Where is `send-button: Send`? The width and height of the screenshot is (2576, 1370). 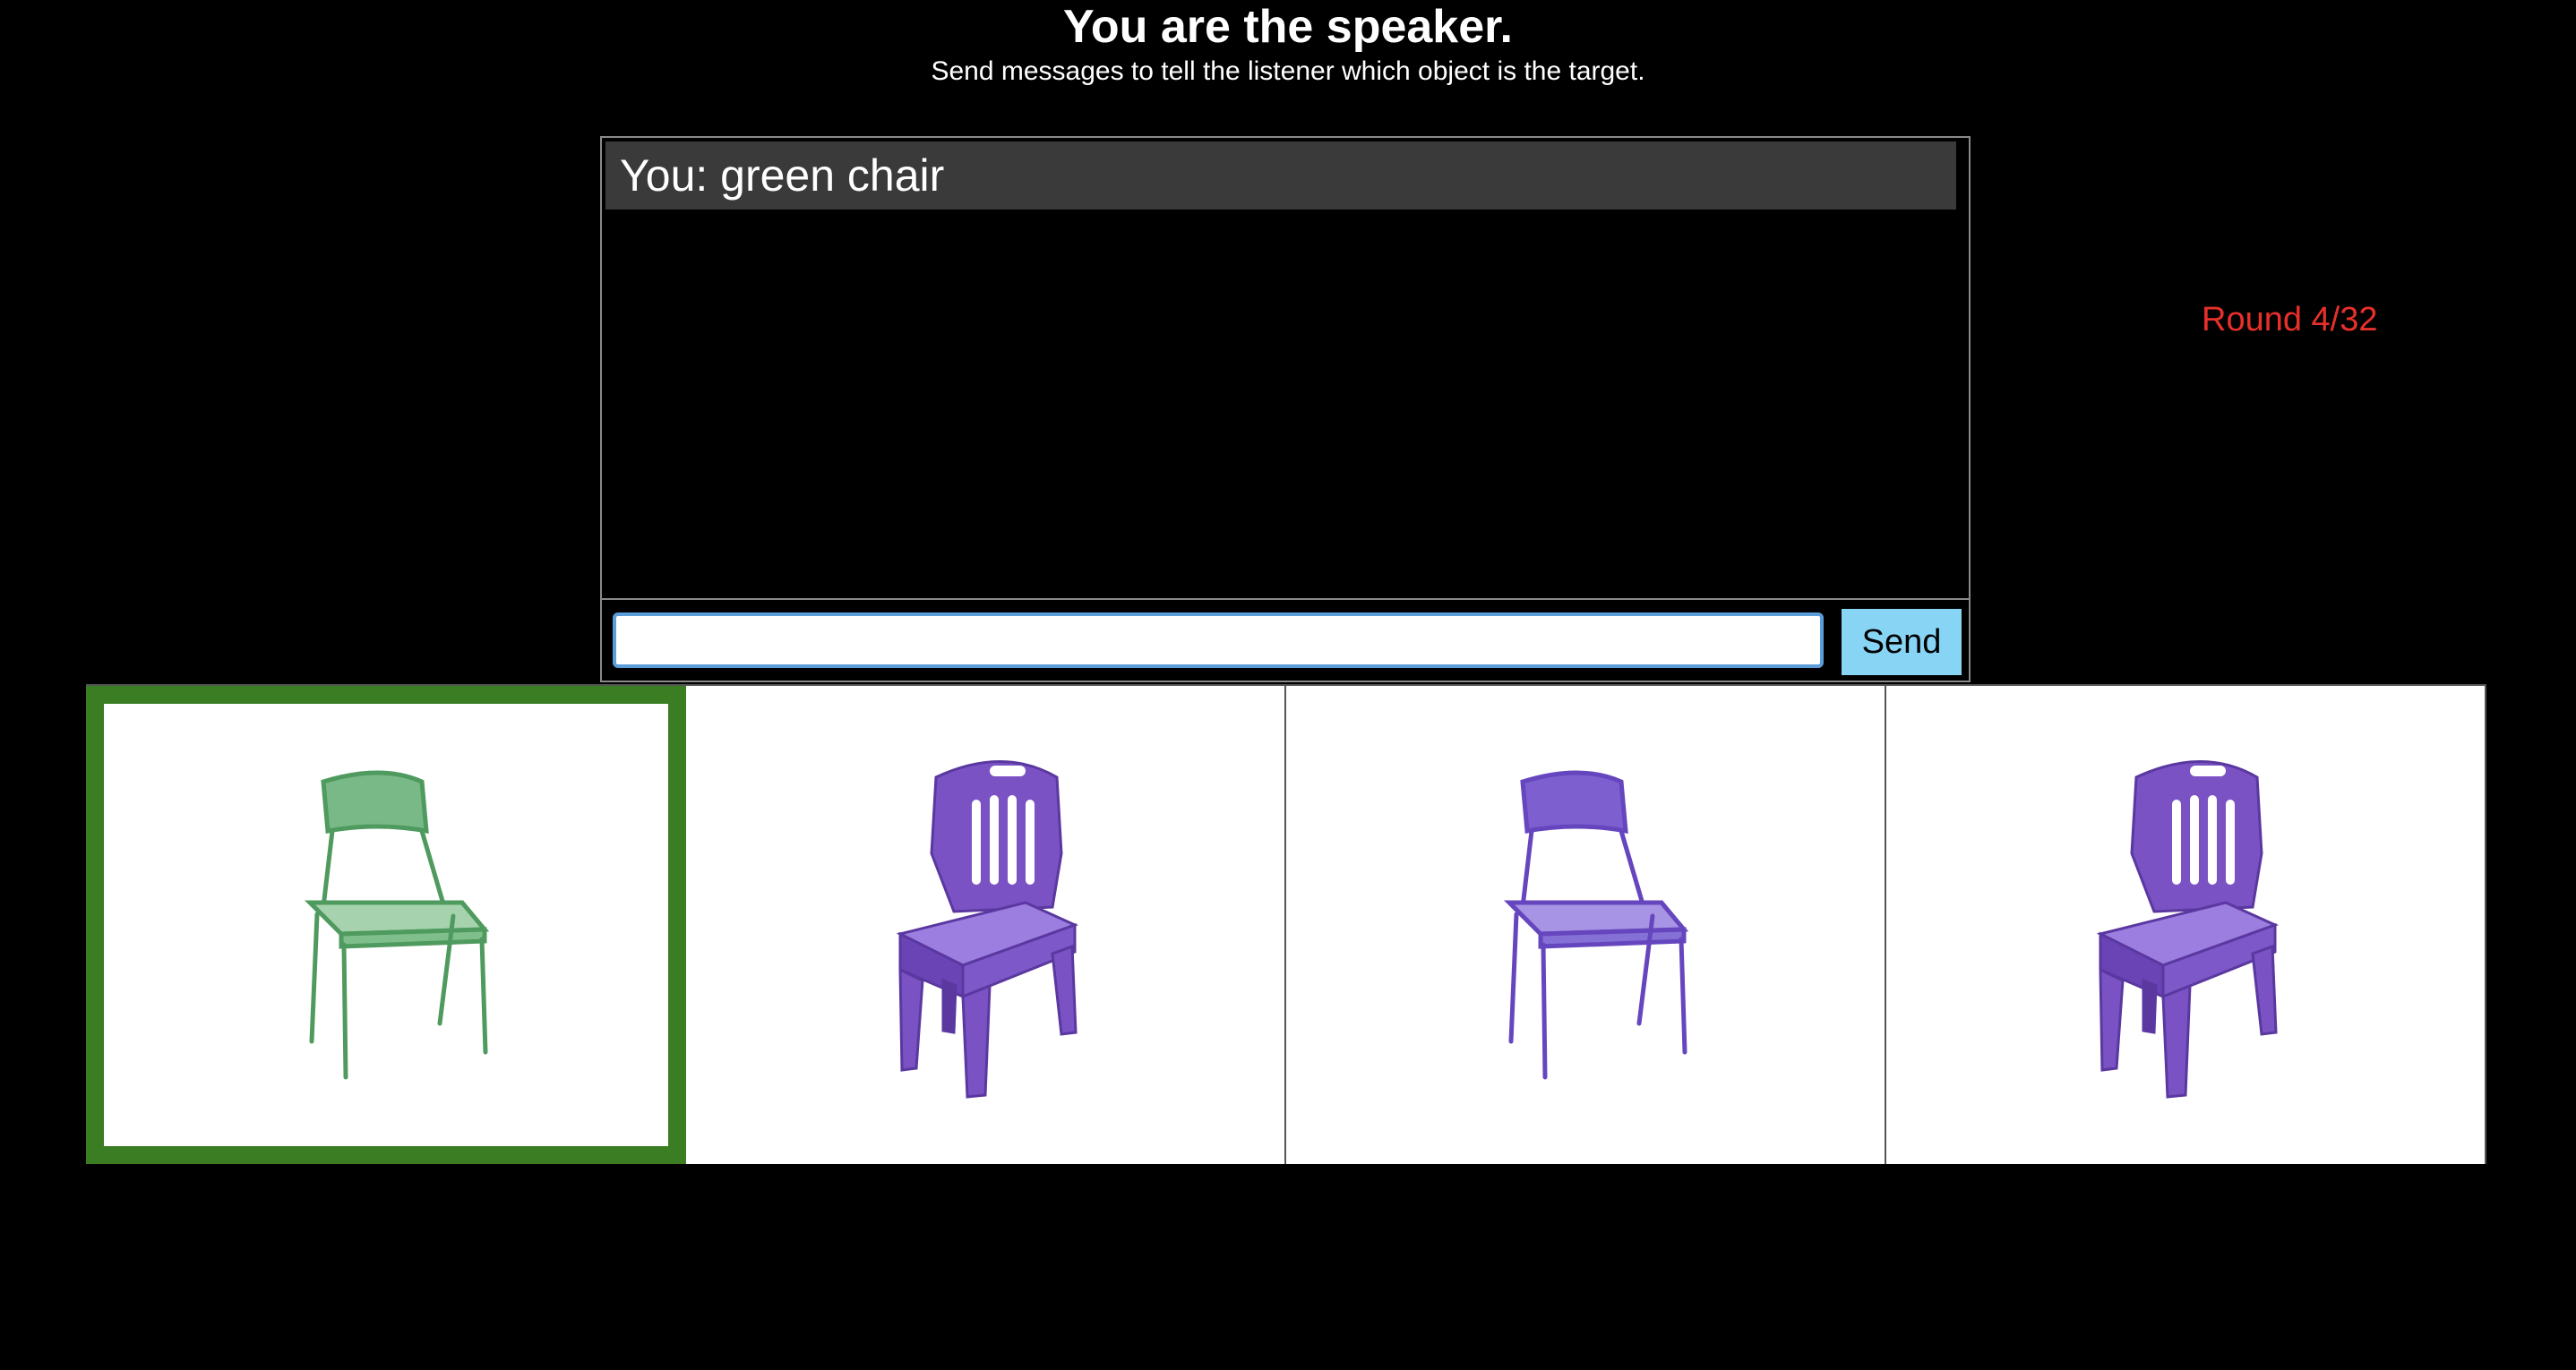
send-button: Send is located at coordinates (1902, 642).